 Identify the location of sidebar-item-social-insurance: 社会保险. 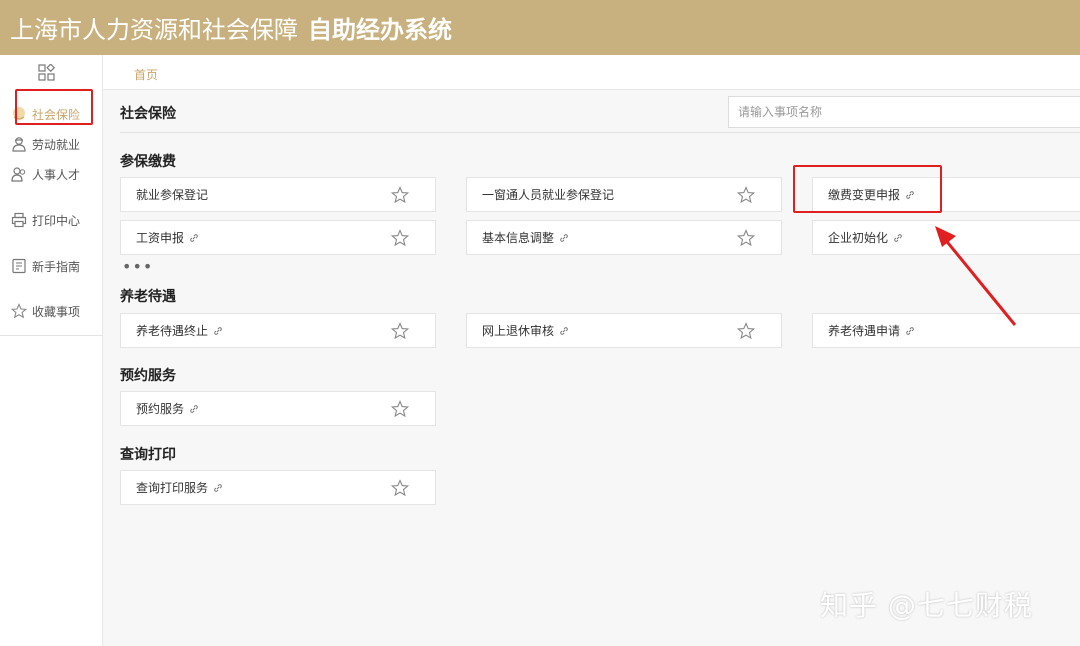
(45, 114).